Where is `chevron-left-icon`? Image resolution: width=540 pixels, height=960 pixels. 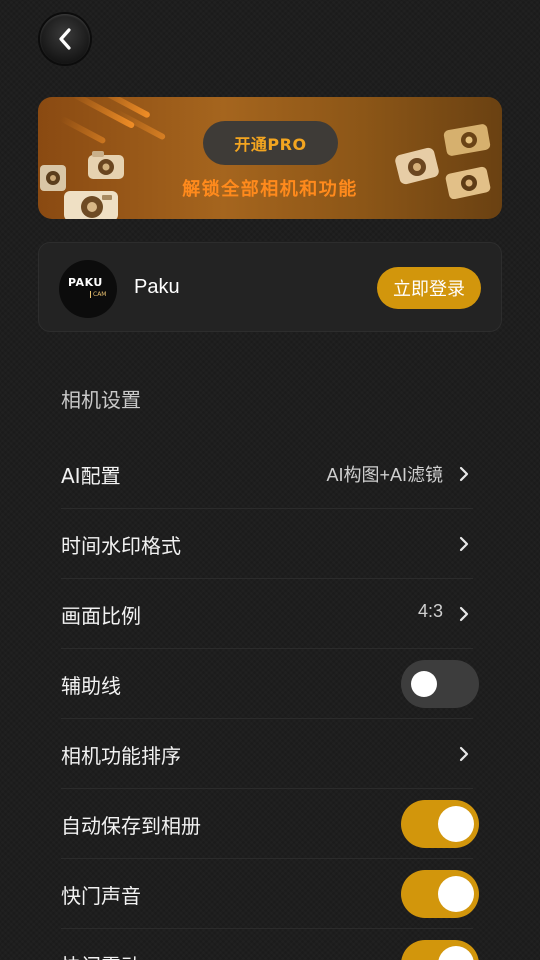 chevron-left-icon is located at coordinates (65, 39).